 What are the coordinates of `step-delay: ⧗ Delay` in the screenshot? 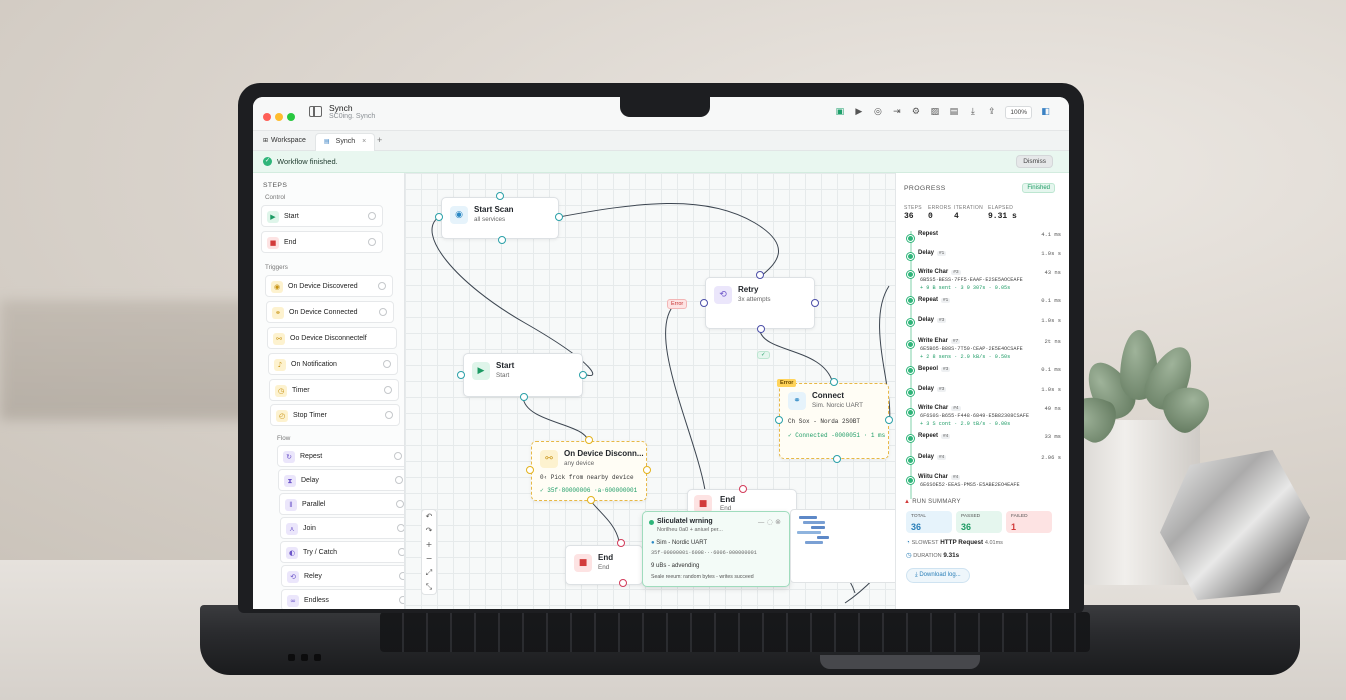 It's located at (341, 480).